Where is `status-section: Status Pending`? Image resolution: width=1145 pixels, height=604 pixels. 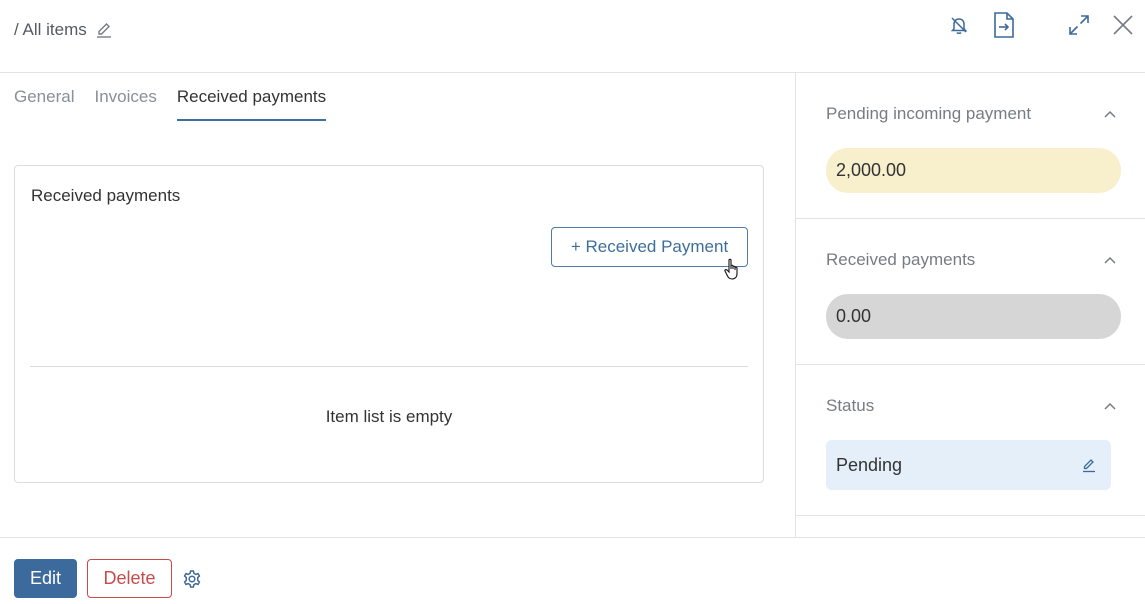
status-section: Status Pending is located at coordinates (970, 440).